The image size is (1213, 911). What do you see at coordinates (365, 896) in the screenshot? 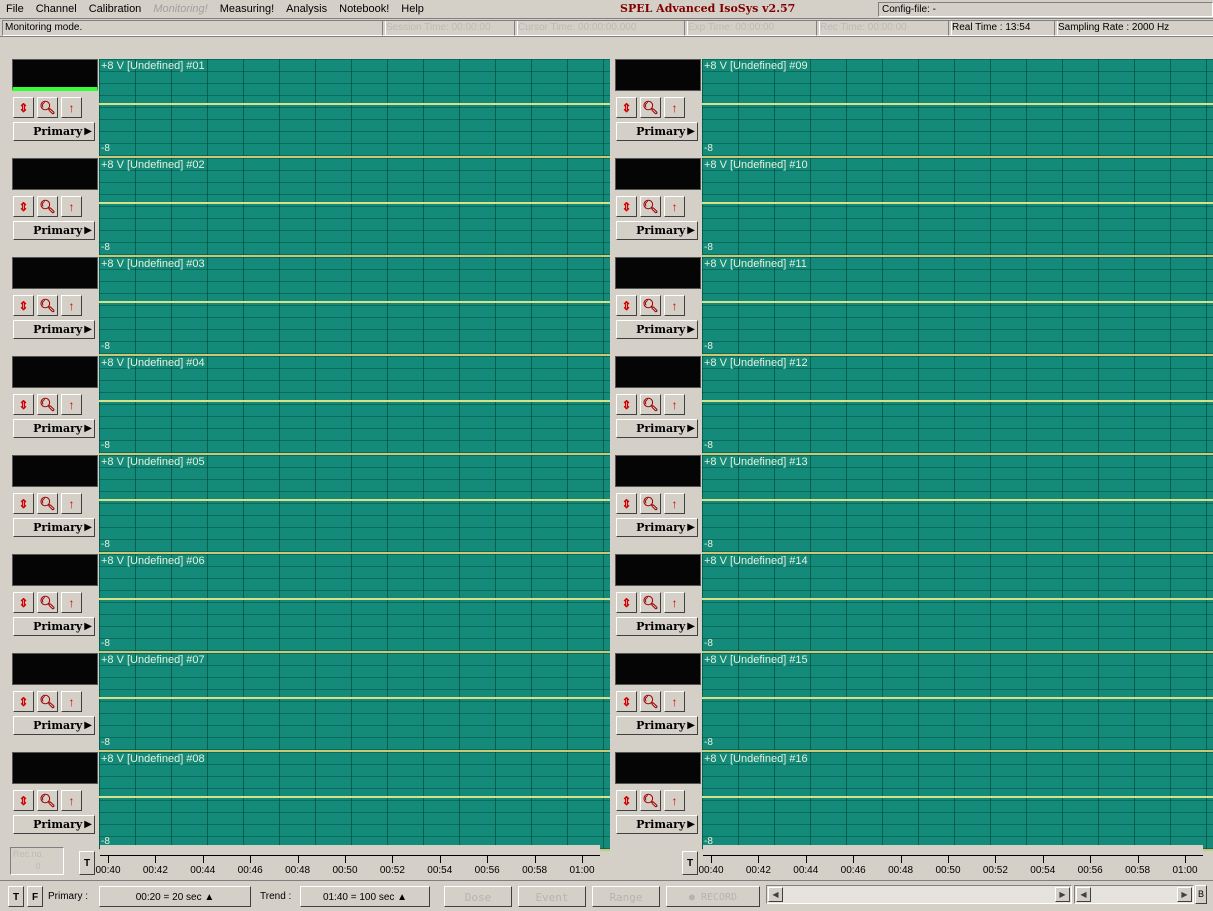
I see `trend-scale-dropdown: 01:40 = 100 sec ▲` at bounding box center [365, 896].